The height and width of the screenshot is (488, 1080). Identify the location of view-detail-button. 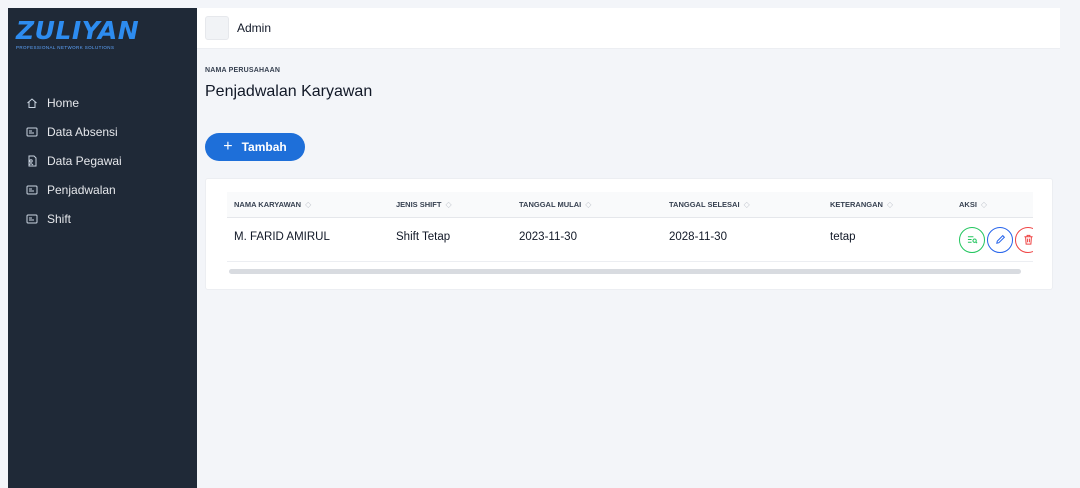
(972, 239).